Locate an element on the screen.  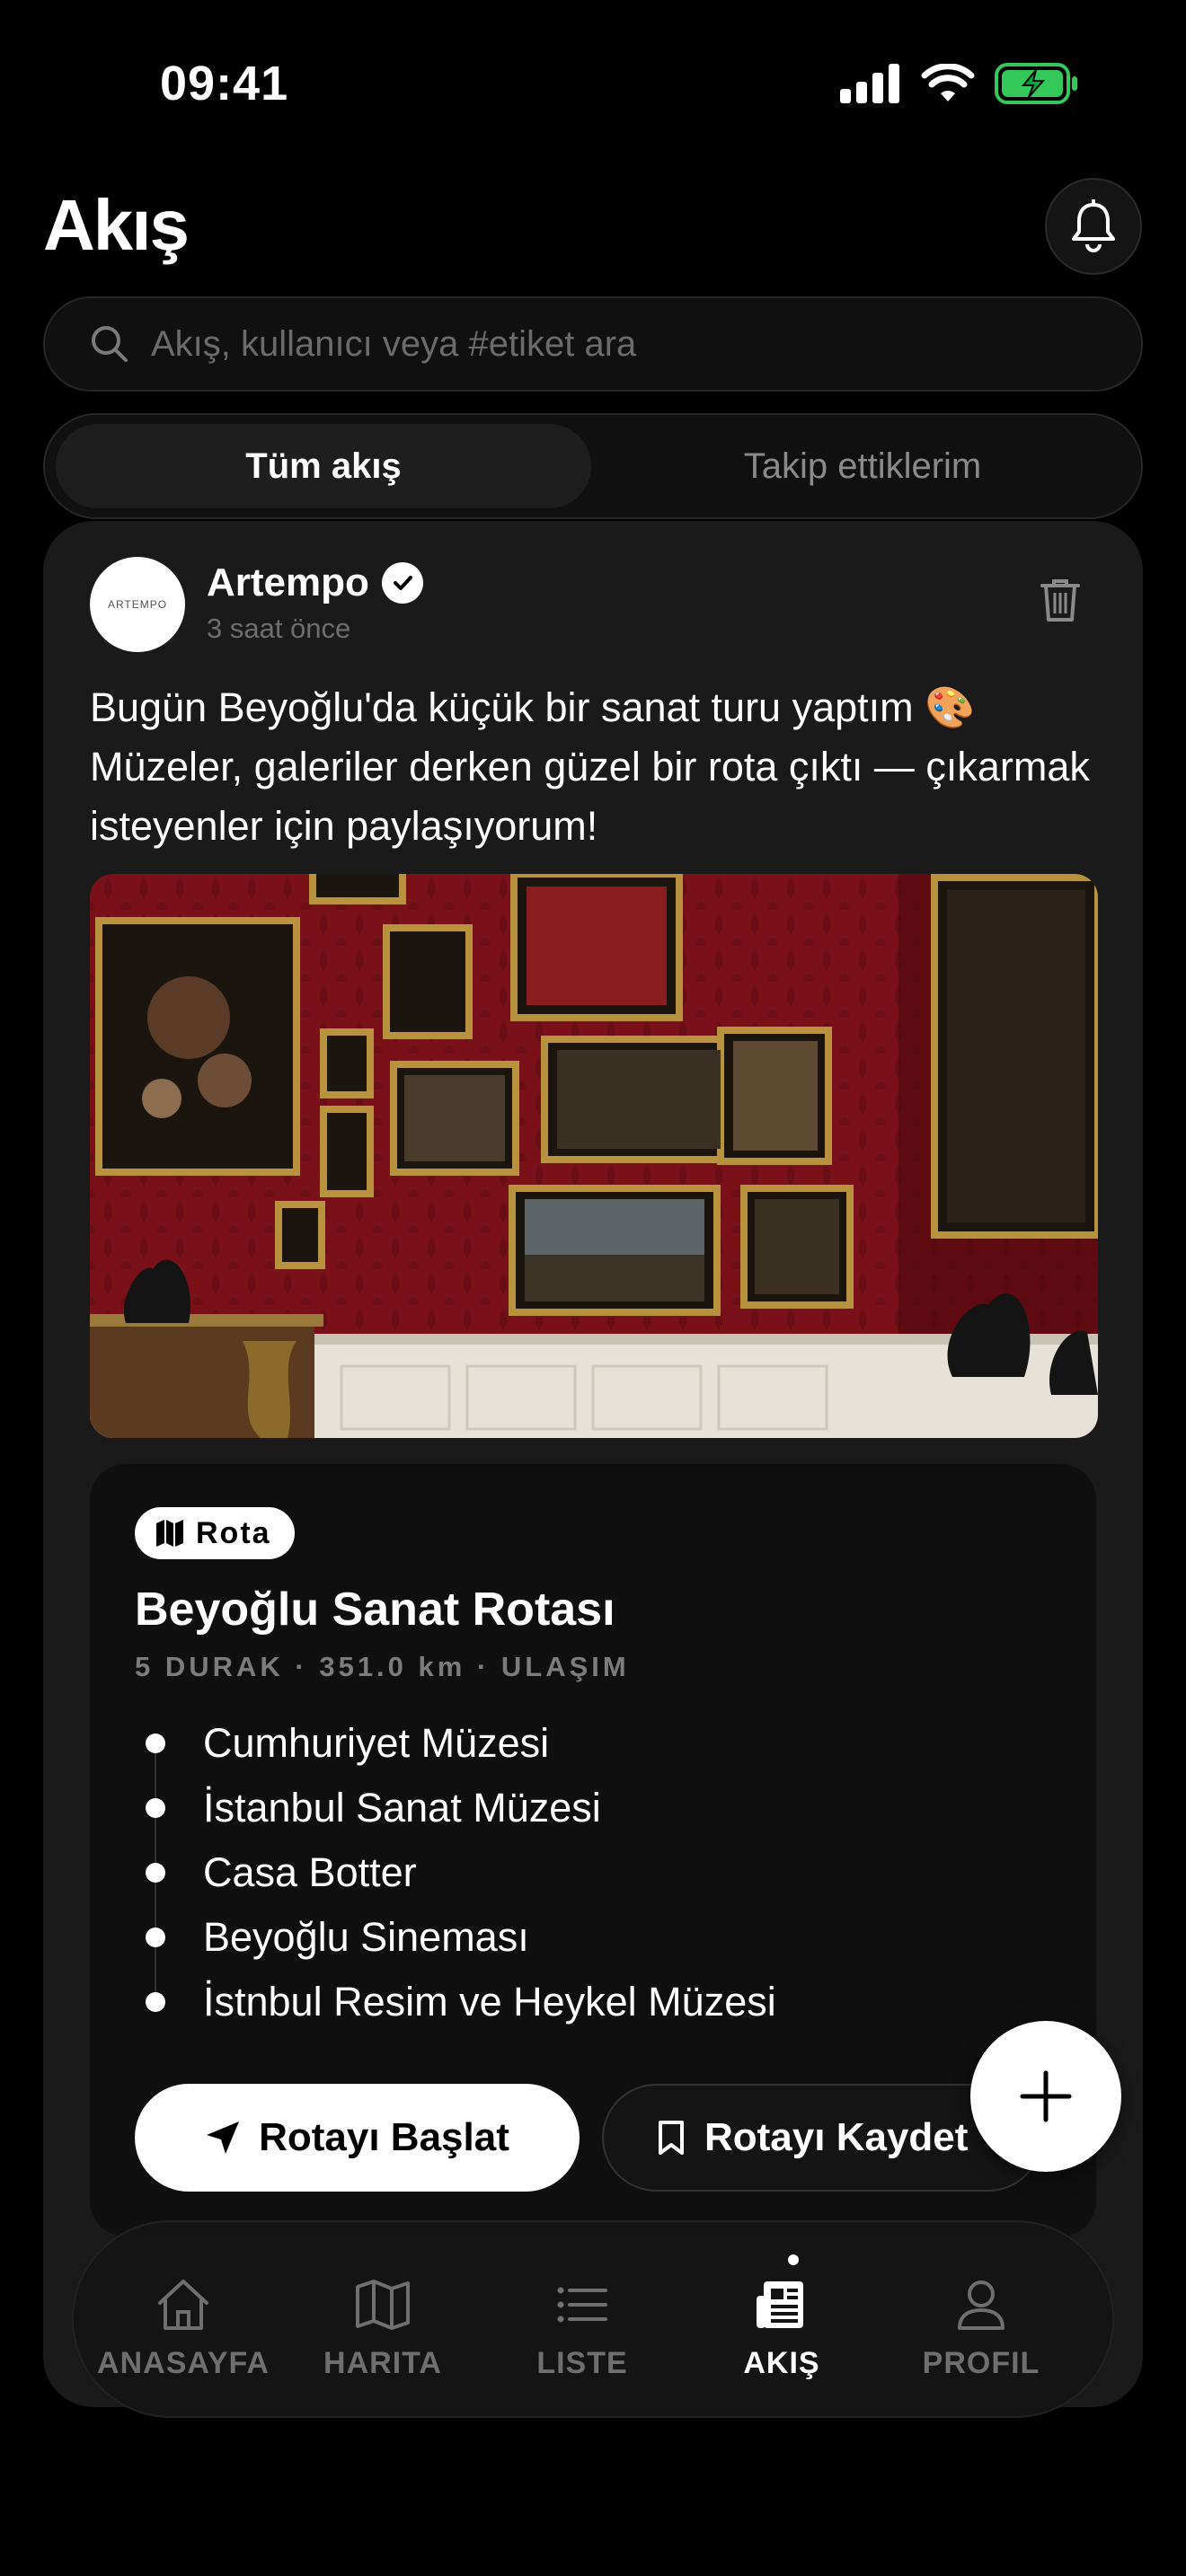
page-title: Akış is located at coordinates (116, 225).